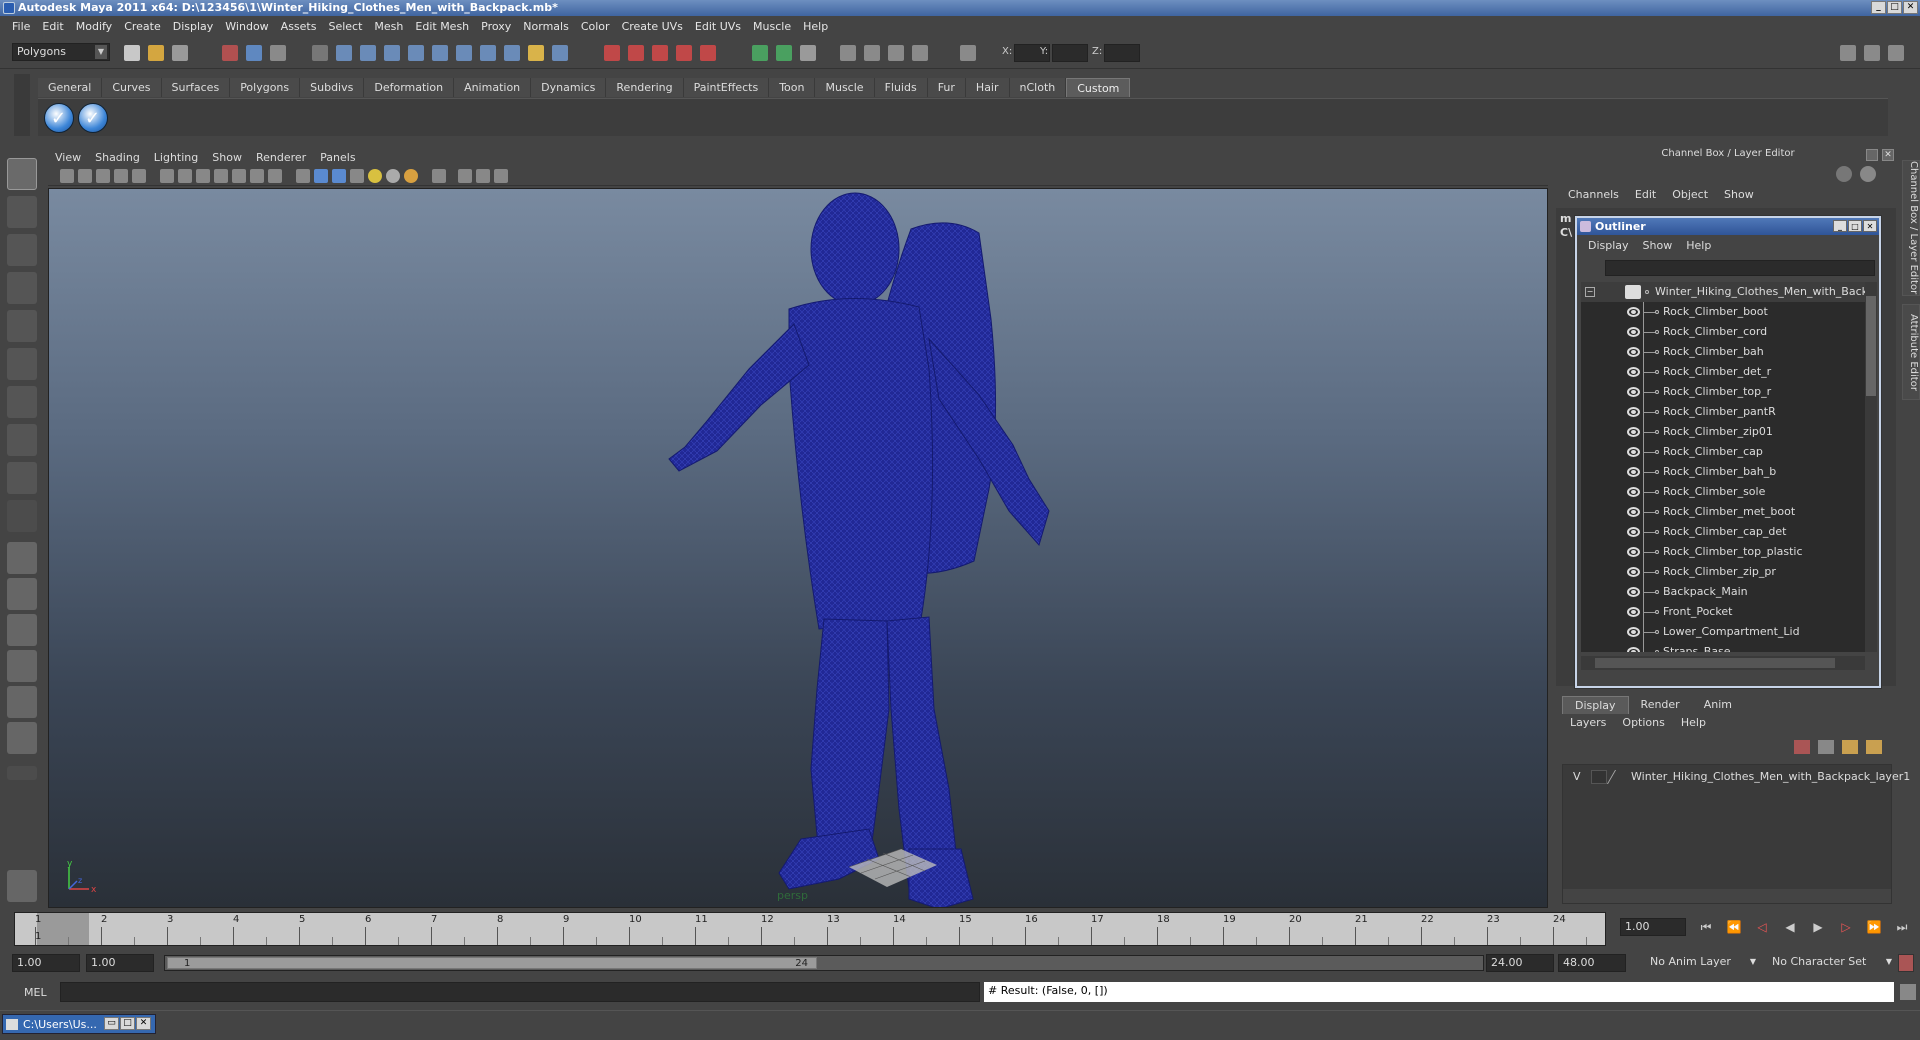 The width and height of the screenshot is (1920, 1040). I want to click on float-panel-icon, so click(1872, 155).